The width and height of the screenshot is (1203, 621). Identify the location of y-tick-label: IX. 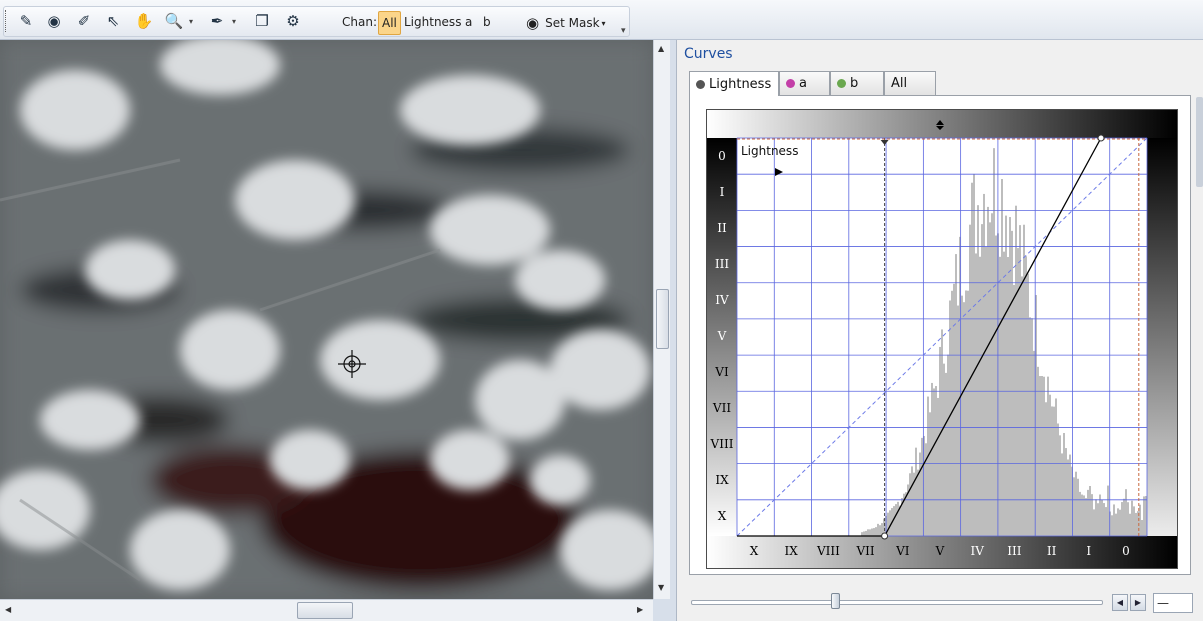
(722, 480).